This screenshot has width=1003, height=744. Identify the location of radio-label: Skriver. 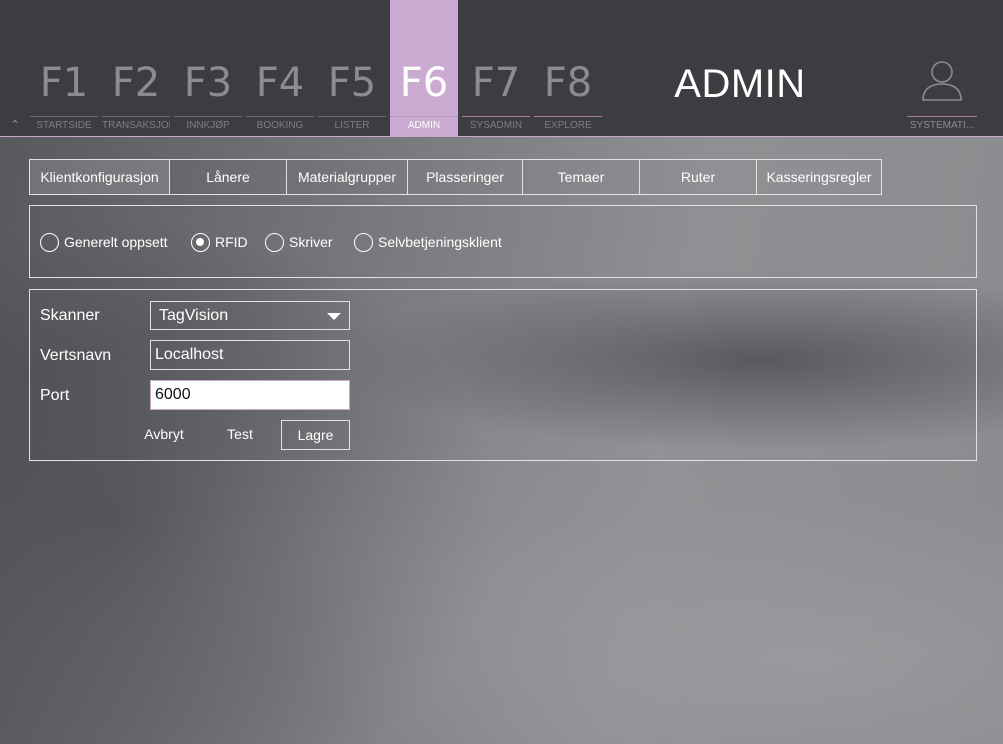
(311, 242).